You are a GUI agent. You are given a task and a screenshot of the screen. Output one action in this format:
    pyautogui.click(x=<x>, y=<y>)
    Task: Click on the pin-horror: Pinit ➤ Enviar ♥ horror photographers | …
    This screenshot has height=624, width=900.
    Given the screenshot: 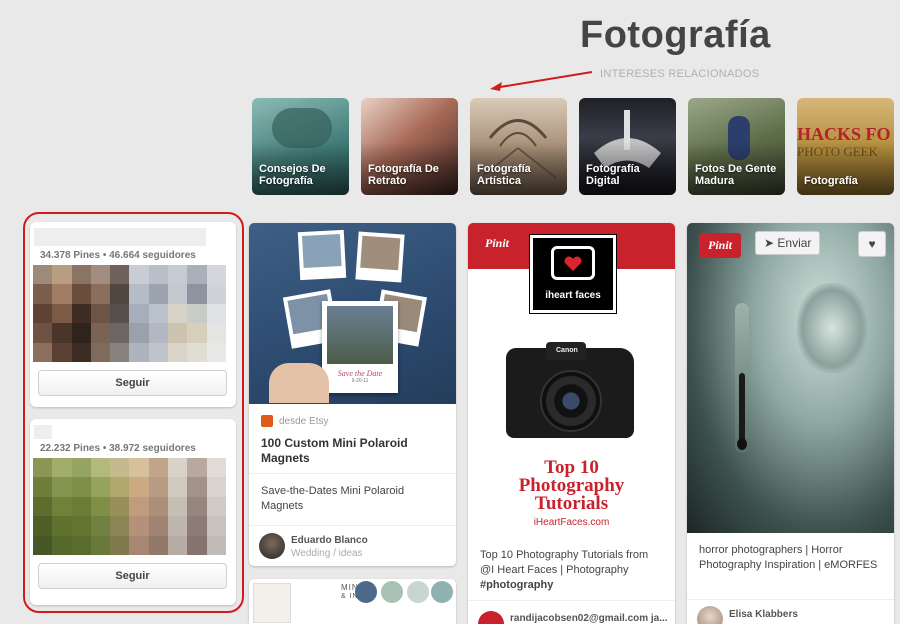 What is the action you would take?
    pyautogui.click(x=790, y=423)
    